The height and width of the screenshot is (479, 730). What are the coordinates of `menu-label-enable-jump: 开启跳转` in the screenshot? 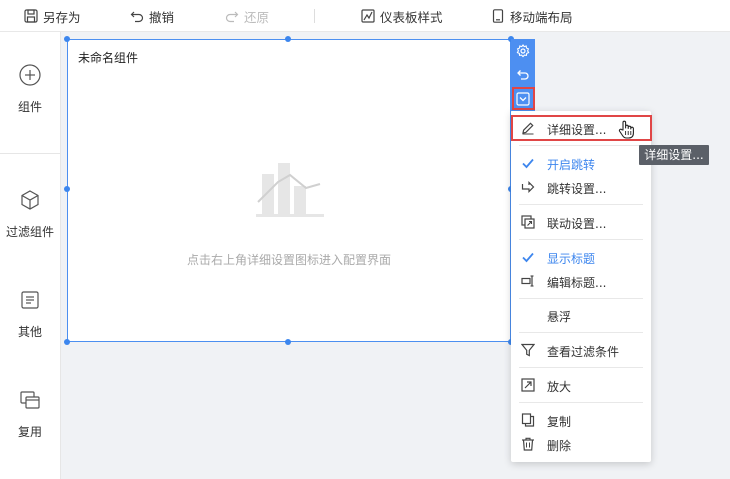 It's located at (571, 165).